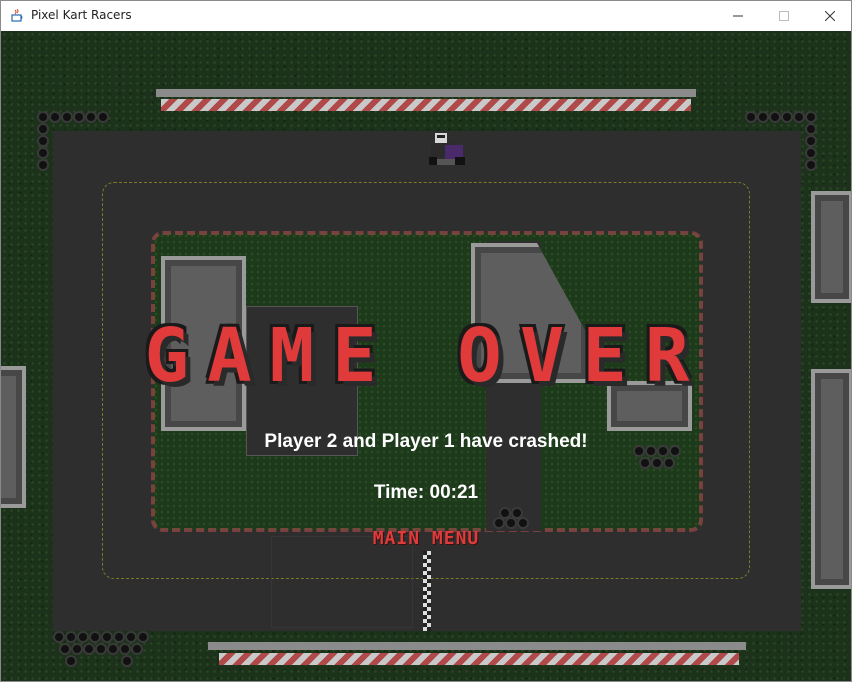 The height and width of the screenshot is (682, 852). Describe the element at coordinates (17, 15) in the screenshot. I see `java-app-icon` at that location.